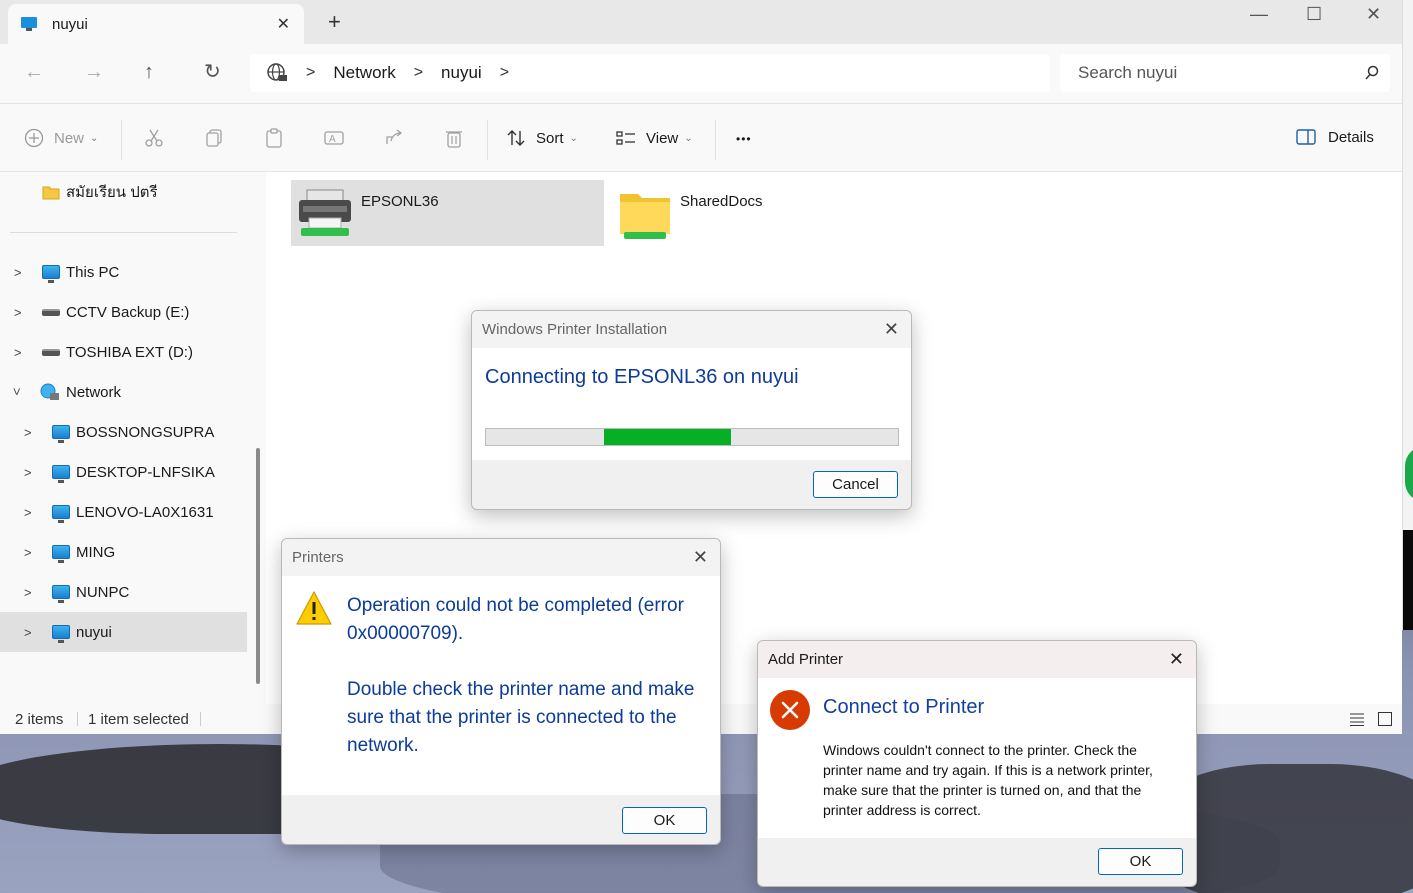  I want to click on sidebar-item-label: MING, so click(96, 552).